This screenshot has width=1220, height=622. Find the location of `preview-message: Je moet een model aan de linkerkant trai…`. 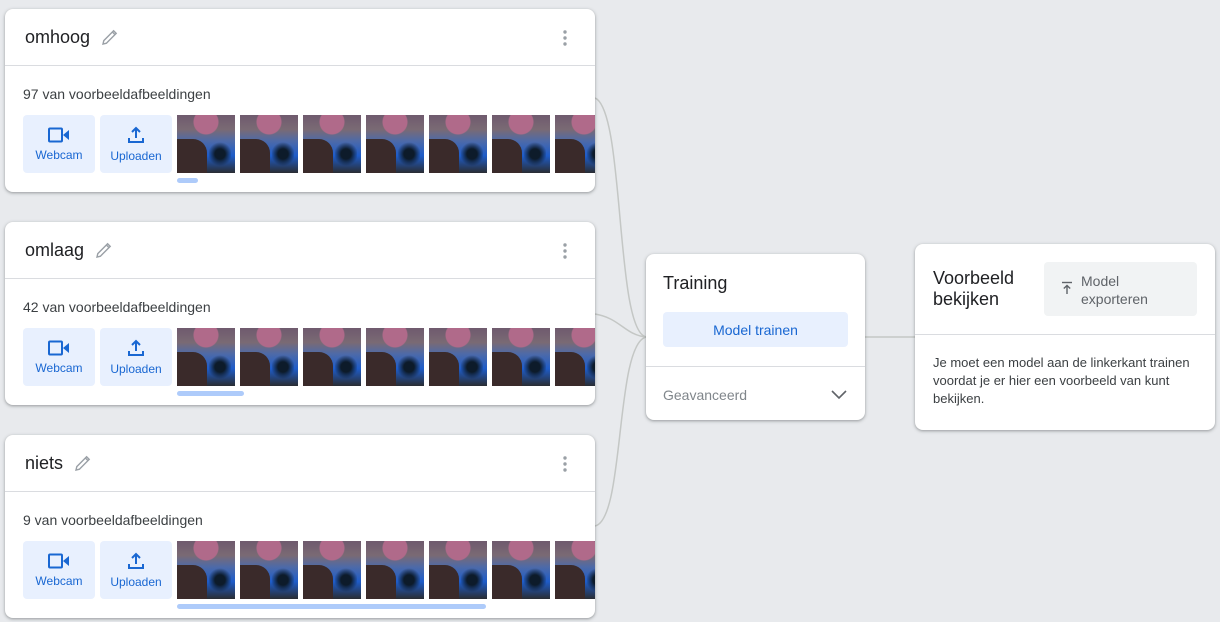

preview-message: Je moet een model aan de linkerkant trai… is located at coordinates (1061, 380).